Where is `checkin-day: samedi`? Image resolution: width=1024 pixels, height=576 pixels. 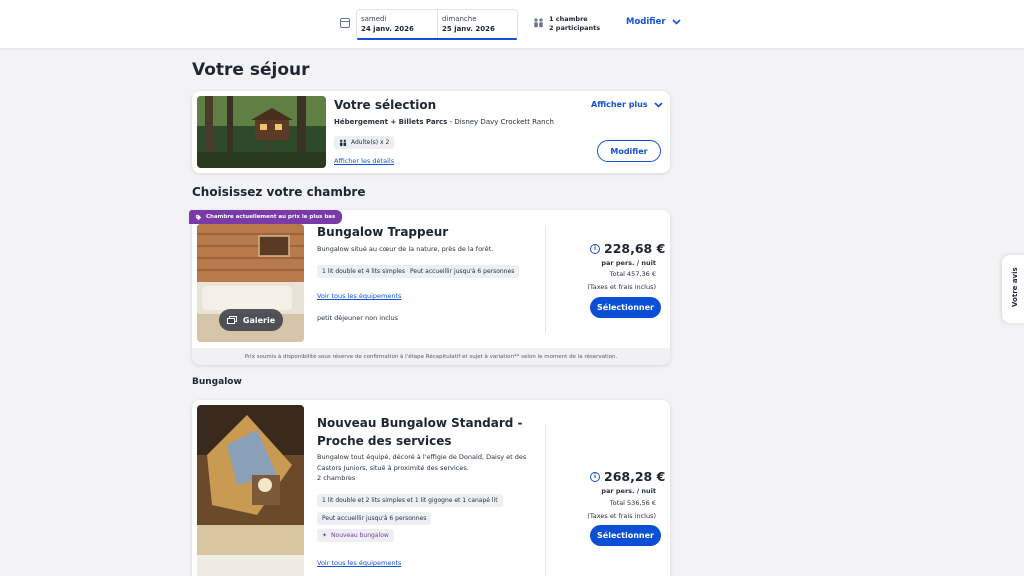 checkin-day: samedi is located at coordinates (374, 19).